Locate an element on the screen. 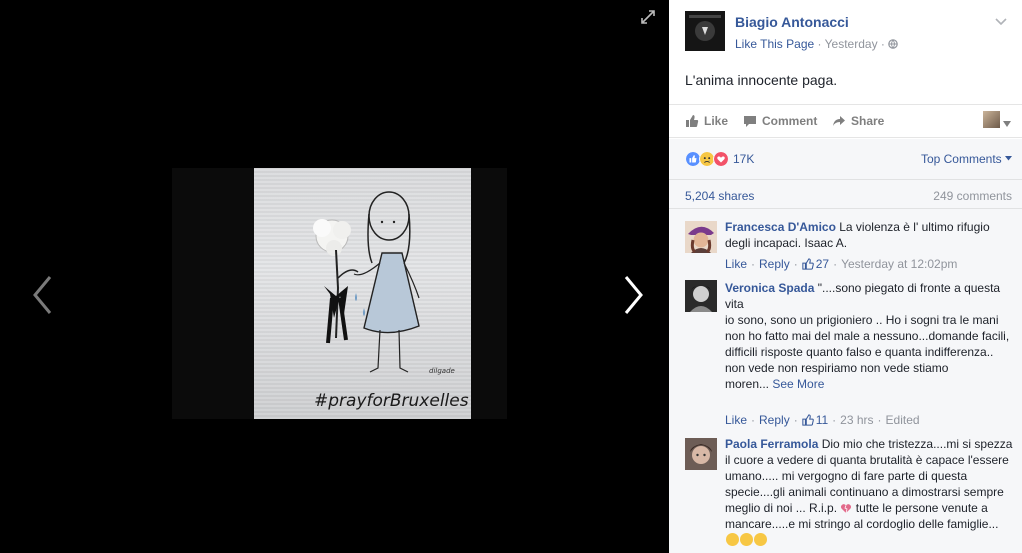 Image resolution: width=1022 pixels, height=553 pixels. reactions-summary: 17K is located at coordinates (719, 159).